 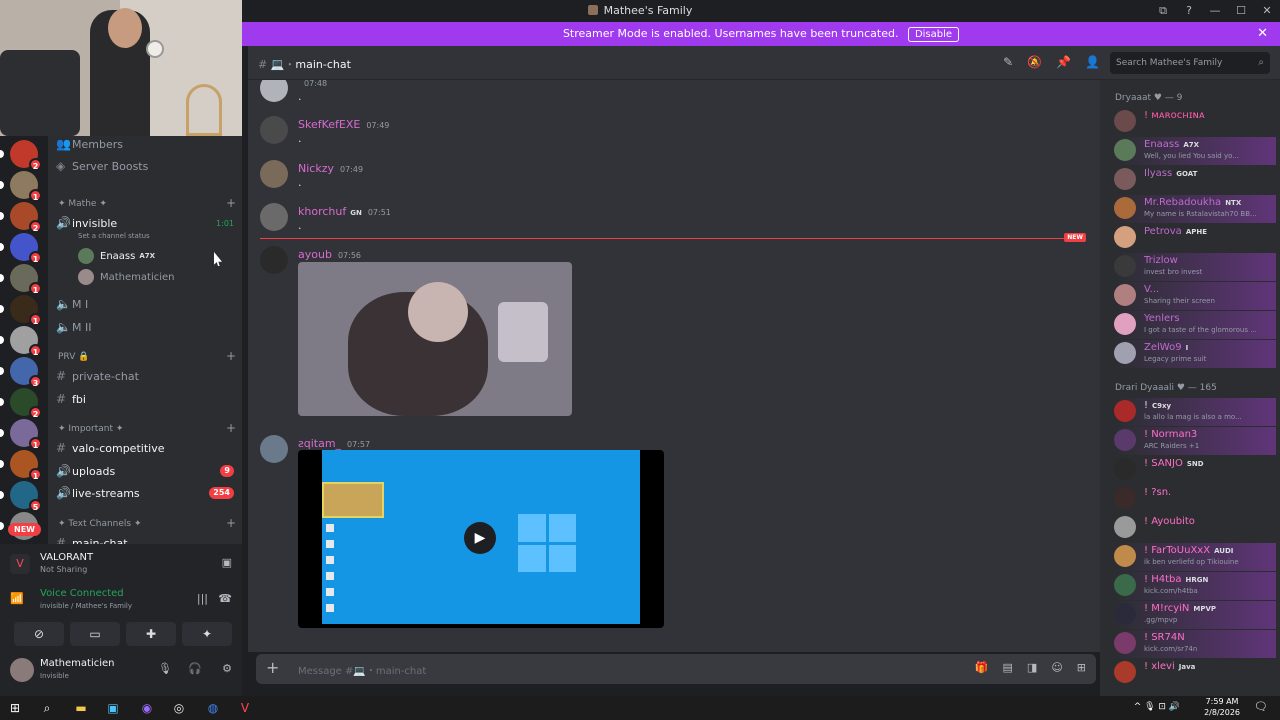 I want to click on headphones-icon: 🎧, so click(x=195, y=668).